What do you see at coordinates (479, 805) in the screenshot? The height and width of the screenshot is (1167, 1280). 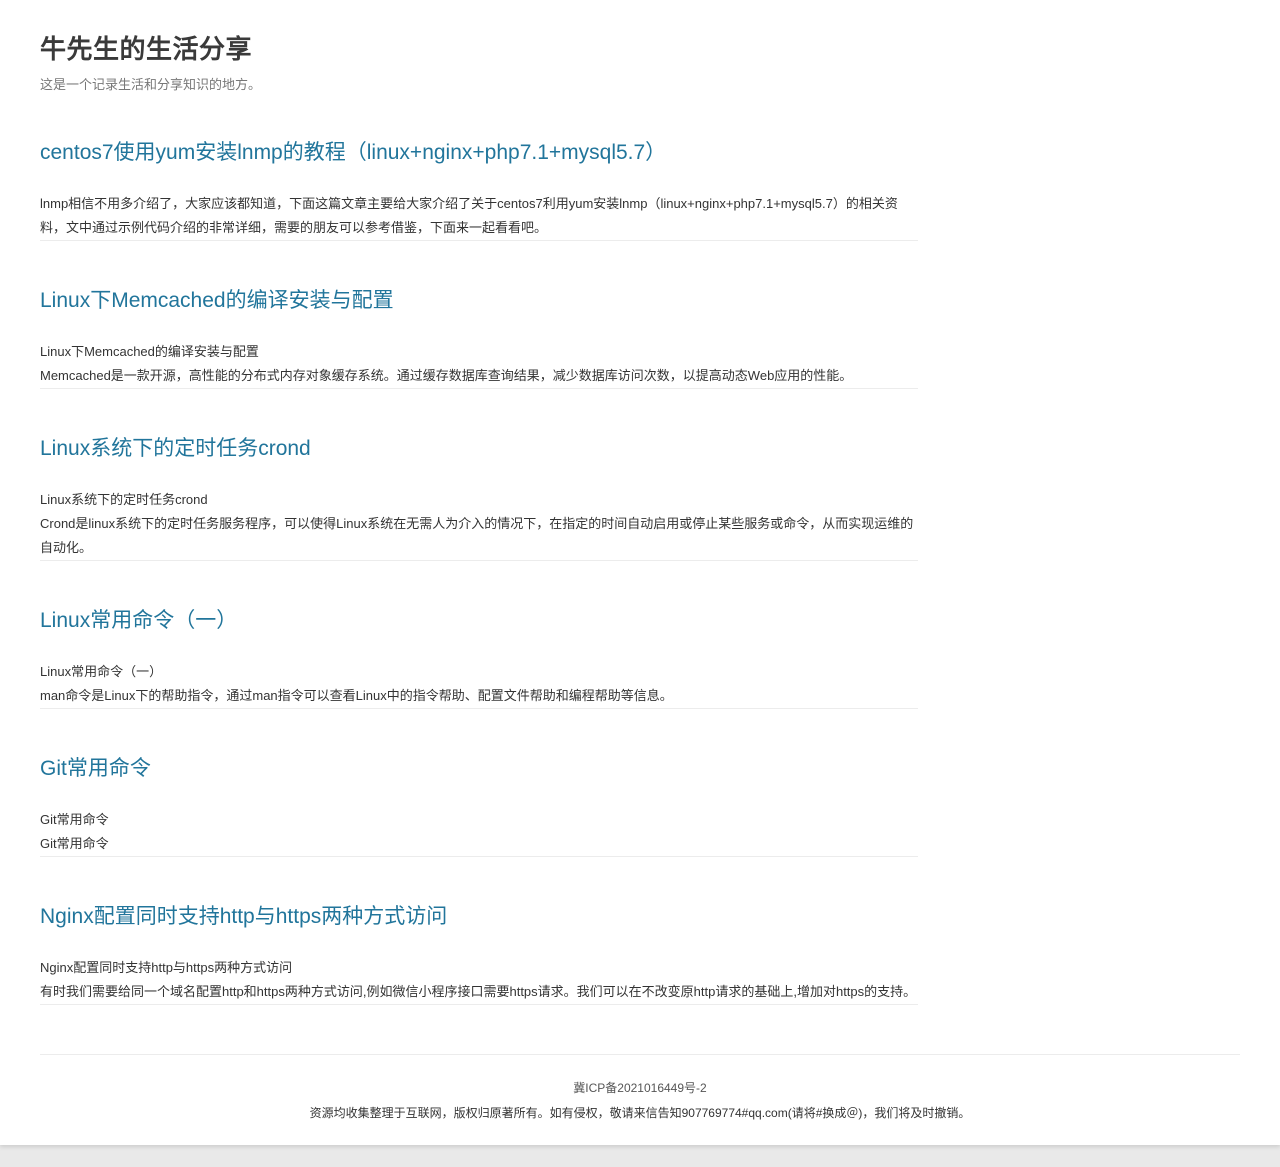 I see `post-item: Git常用命令 Git常用命令 Git常用命令` at bounding box center [479, 805].